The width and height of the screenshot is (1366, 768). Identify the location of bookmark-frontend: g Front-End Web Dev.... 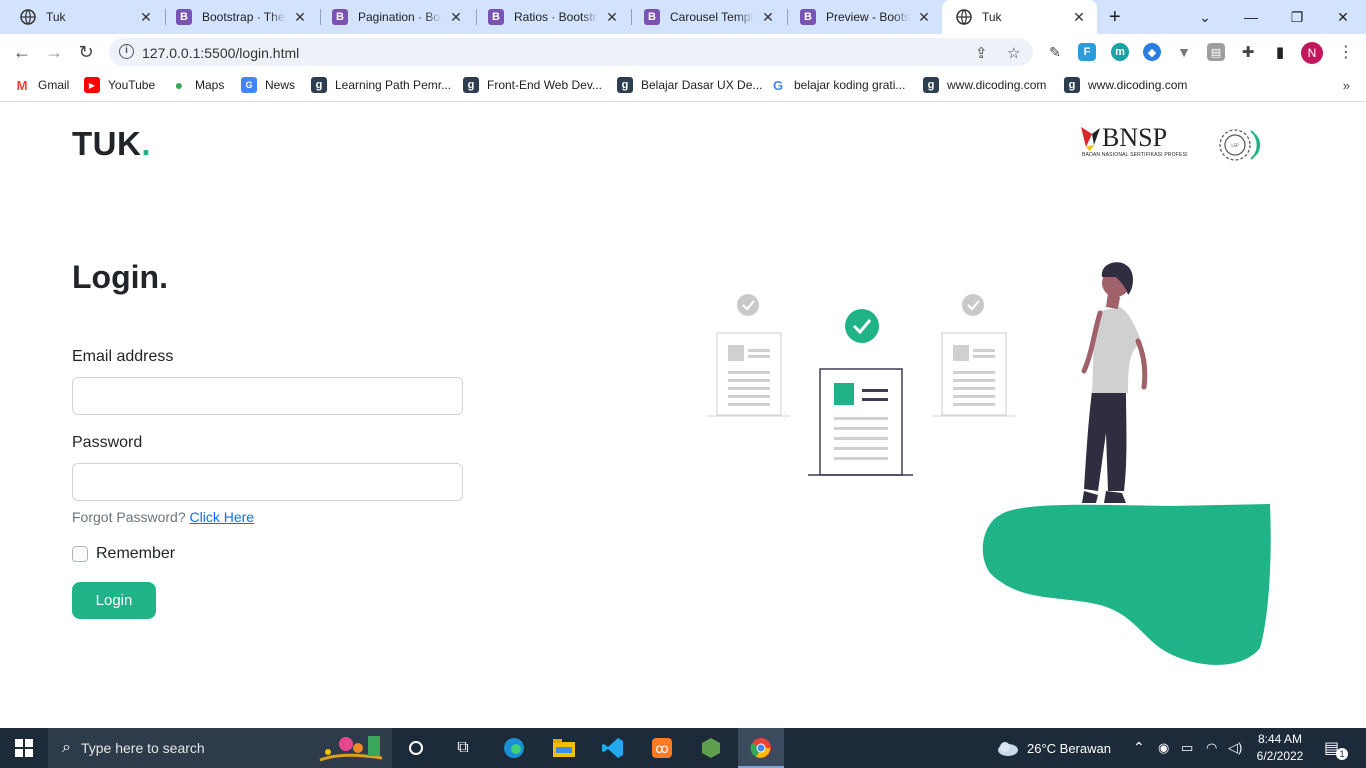
(532, 85).